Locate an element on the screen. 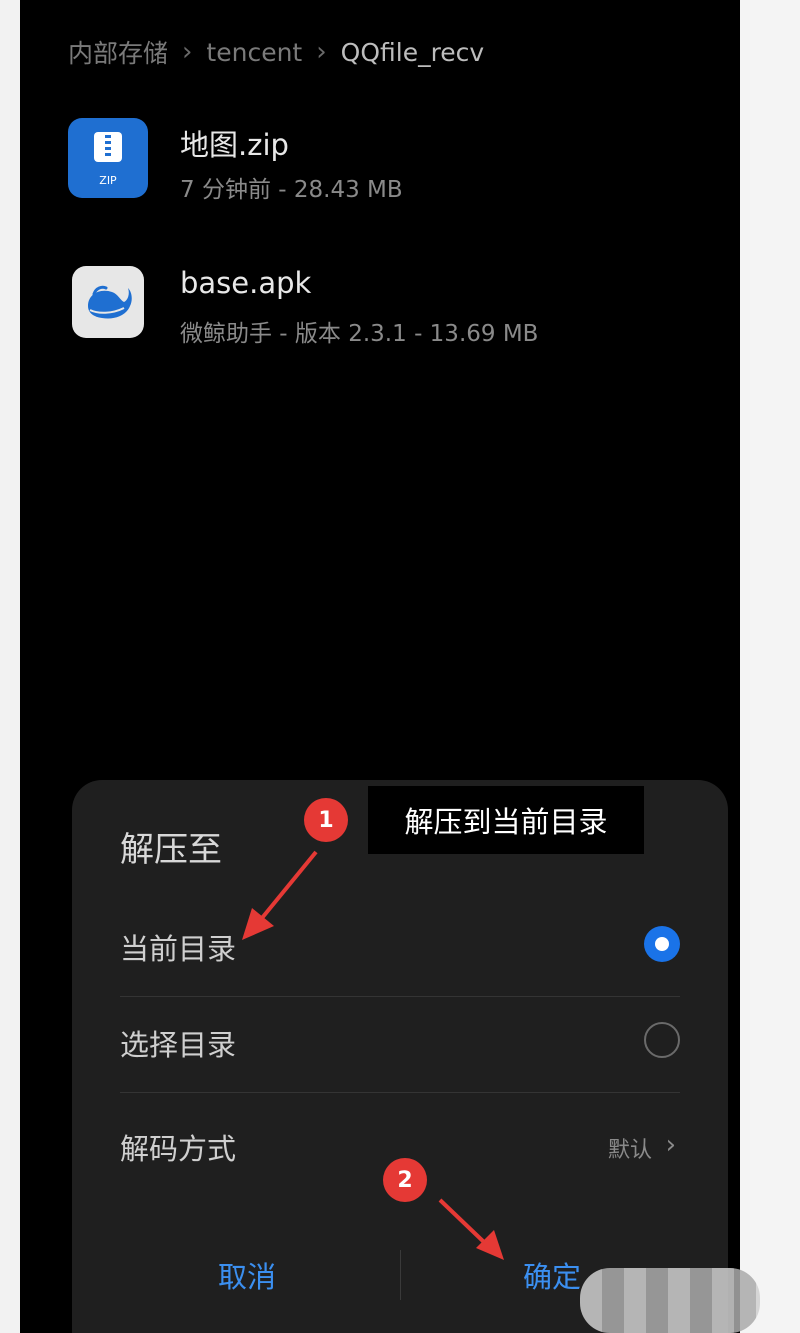 The image size is (800, 1333). annotation-arrows is located at coordinates (373, 1055).